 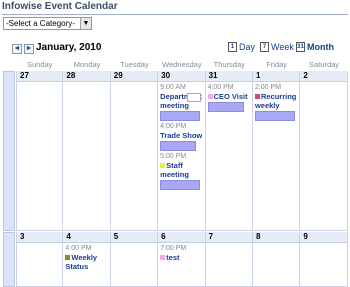 What do you see at coordinates (40, 76) in the screenshot?
I see `day-number: 27` at bounding box center [40, 76].